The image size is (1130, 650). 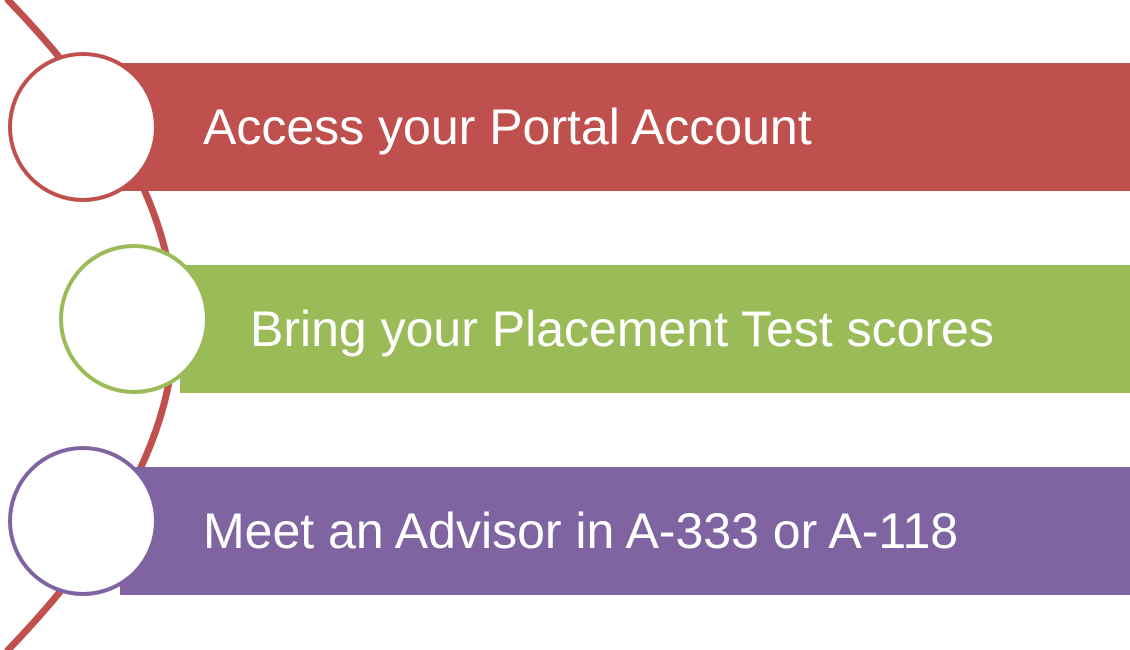 What do you see at coordinates (622, 329) in the screenshot?
I see `step-2-label: Bring your Placement Test scores` at bounding box center [622, 329].